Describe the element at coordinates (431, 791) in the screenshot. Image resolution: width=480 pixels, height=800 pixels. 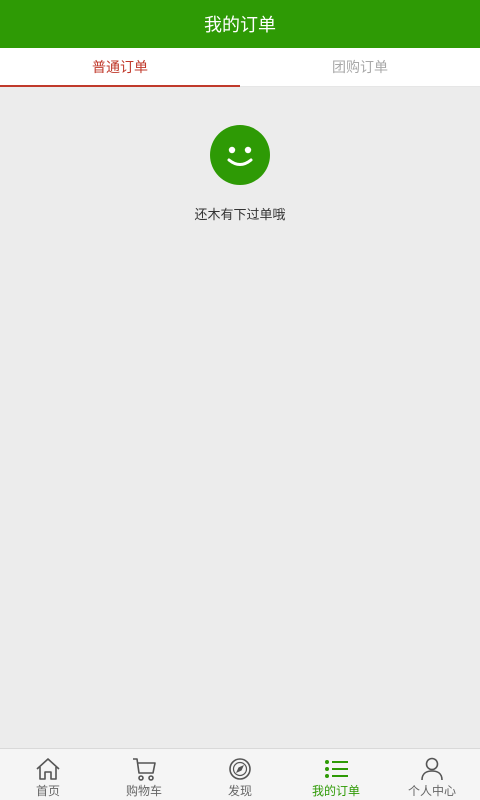
I see `nav-label: 个人中心` at that location.